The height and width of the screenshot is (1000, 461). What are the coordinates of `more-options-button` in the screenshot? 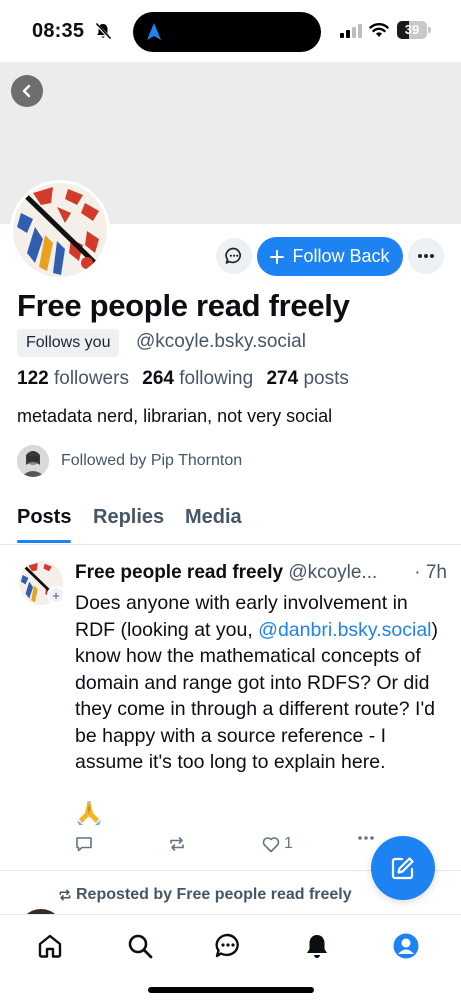 It's located at (426, 256).